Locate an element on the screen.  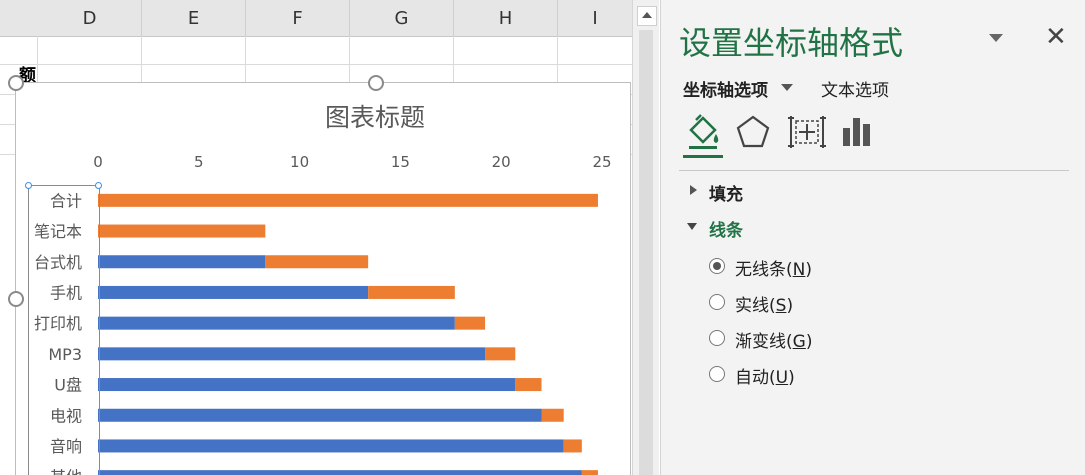
pane-options-dropdown-icon is located at coordinates (996, 38).